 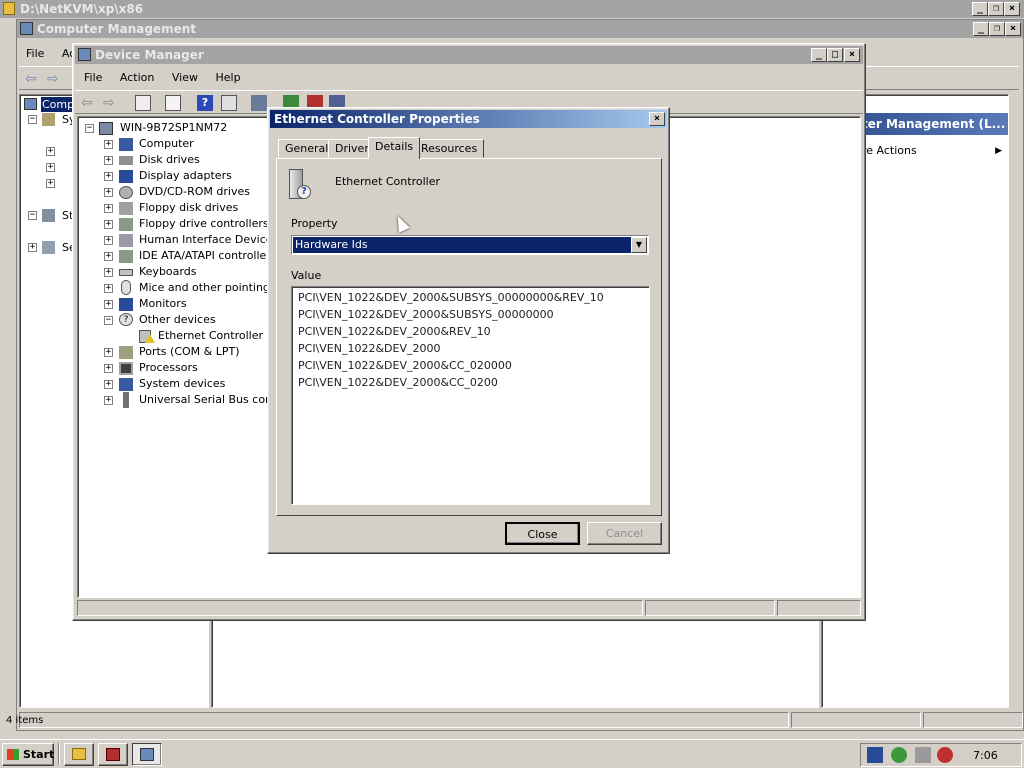 What do you see at coordinates (108, 160) in the screenshot?
I see `expander-disk-drives: +` at bounding box center [108, 160].